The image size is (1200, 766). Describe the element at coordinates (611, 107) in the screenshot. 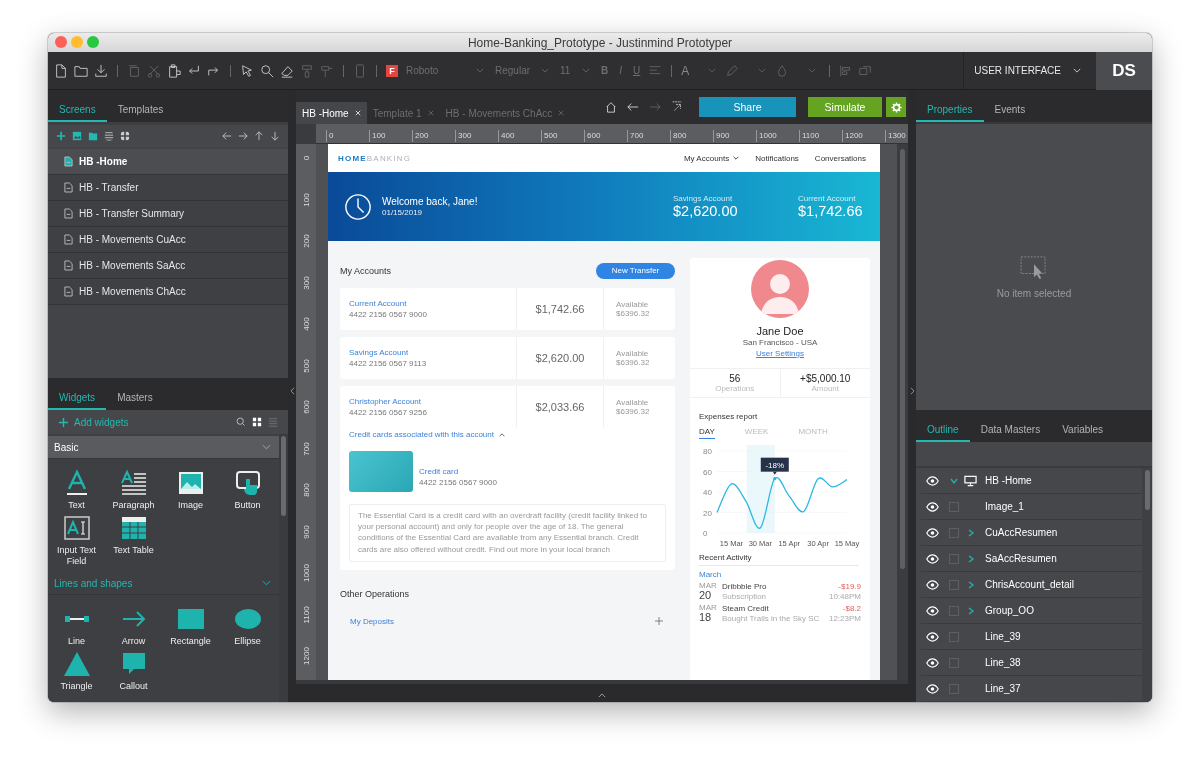

I see `home-icon` at that location.